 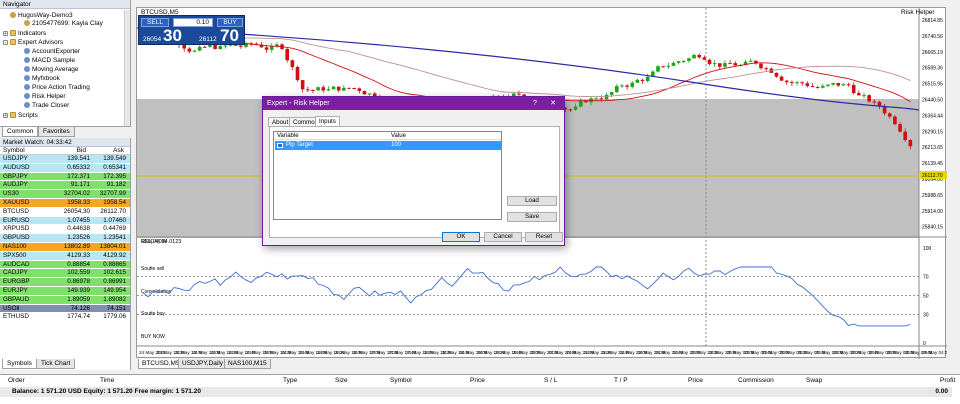 What do you see at coordinates (65, 291) in the screenshot?
I see `market-watch-row: EURJPY 149.939 149.954` at bounding box center [65, 291].